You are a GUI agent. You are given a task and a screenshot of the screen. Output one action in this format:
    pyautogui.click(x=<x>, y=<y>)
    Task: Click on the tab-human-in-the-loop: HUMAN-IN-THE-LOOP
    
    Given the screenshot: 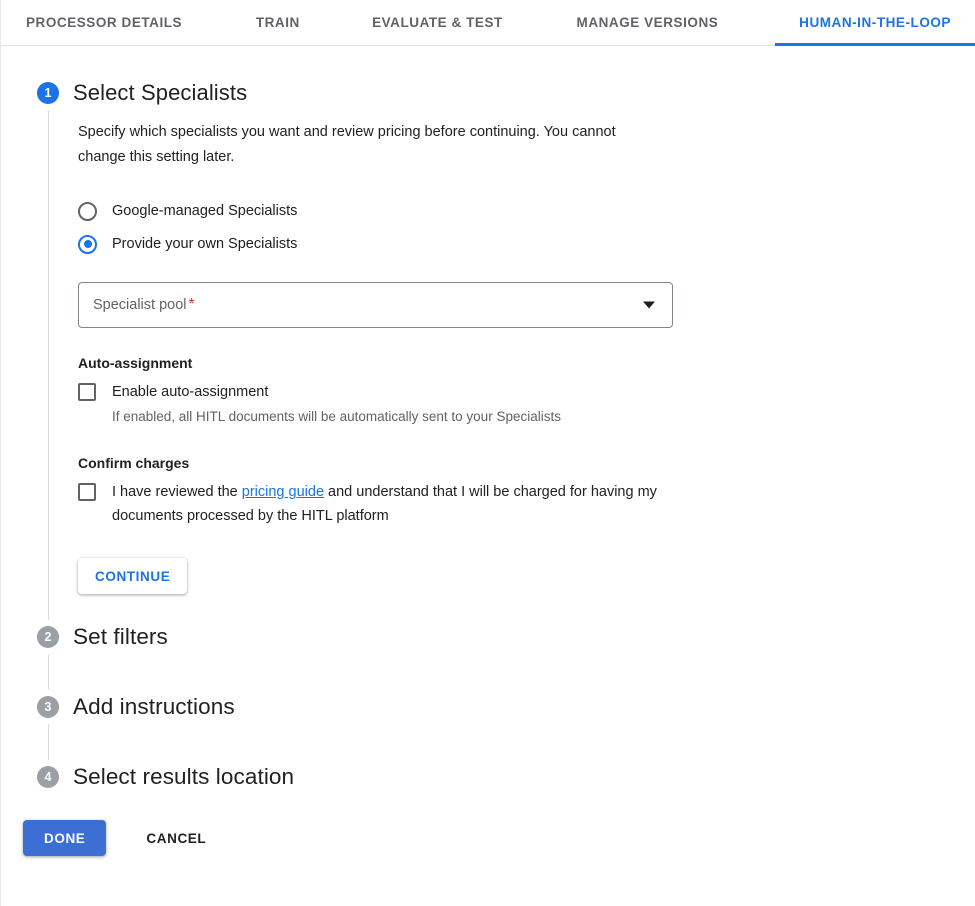 What is the action you would take?
    pyautogui.click(x=875, y=23)
    